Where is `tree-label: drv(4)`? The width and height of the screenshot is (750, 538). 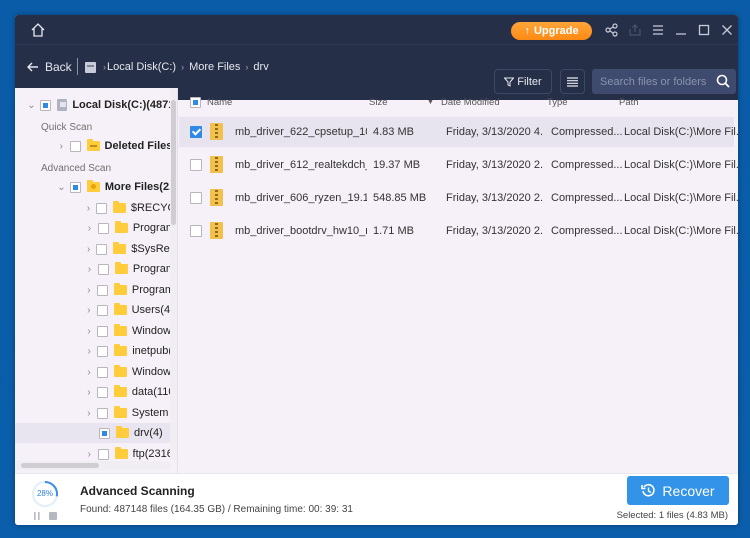 tree-label: drv(4) is located at coordinates (148, 433).